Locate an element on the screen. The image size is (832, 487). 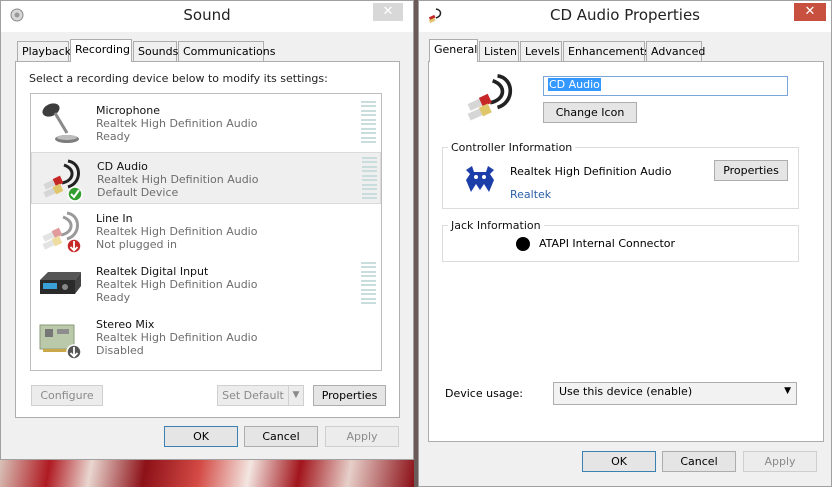
set-default-dropdown-arrow-icon: ▼ is located at coordinates (296, 395).